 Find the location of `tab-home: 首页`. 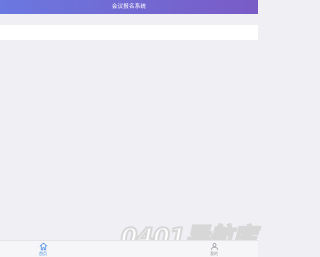

tab-home: 首页 is located at coordinates (43, 249).